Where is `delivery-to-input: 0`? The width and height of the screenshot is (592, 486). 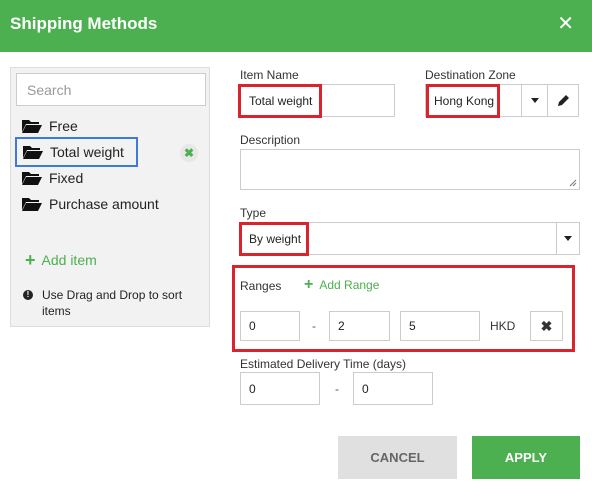 delivery-to-input: 0 is located at coordinates (393, 388).